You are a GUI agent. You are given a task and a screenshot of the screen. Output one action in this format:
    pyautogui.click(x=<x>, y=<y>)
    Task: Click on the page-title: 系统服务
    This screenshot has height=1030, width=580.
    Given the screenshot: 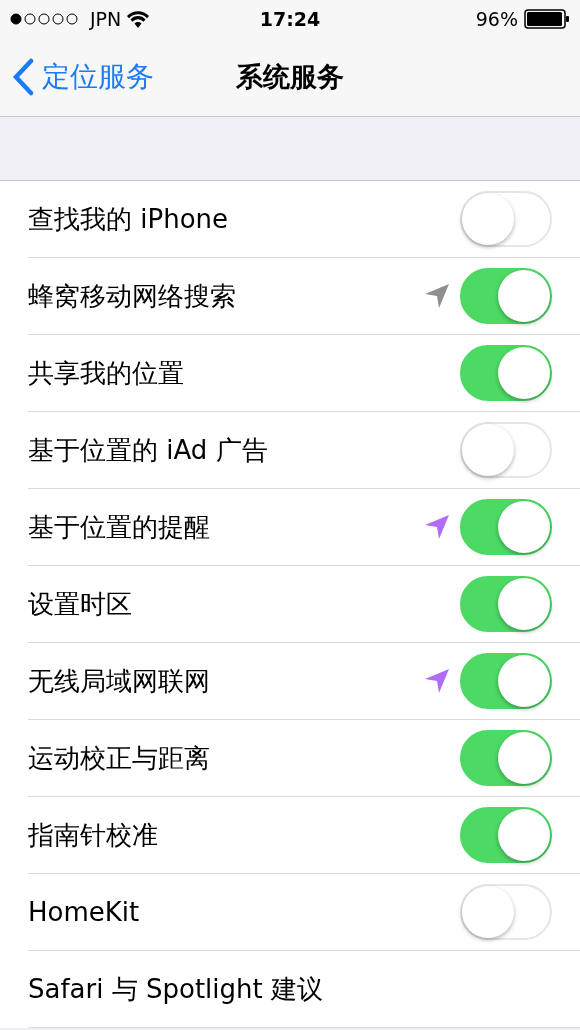 What is the action you would take?
    pyautogui.click(x=290, y=76)
    